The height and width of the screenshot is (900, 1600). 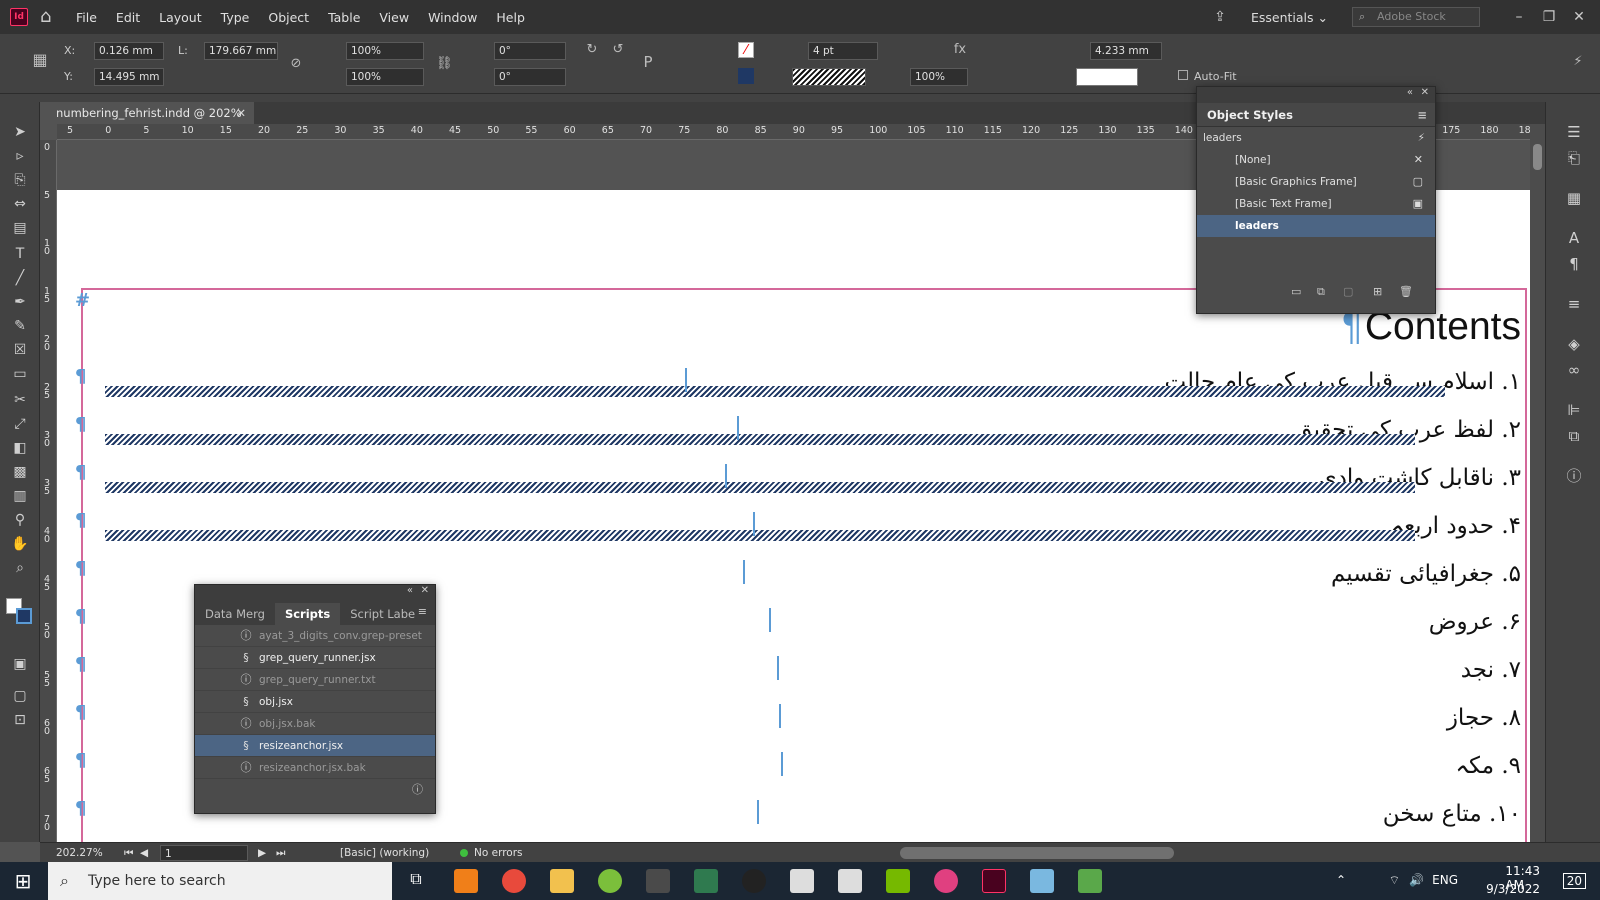 I want to click on fill-none-icon: ⁄, so click(x=746, y=50).